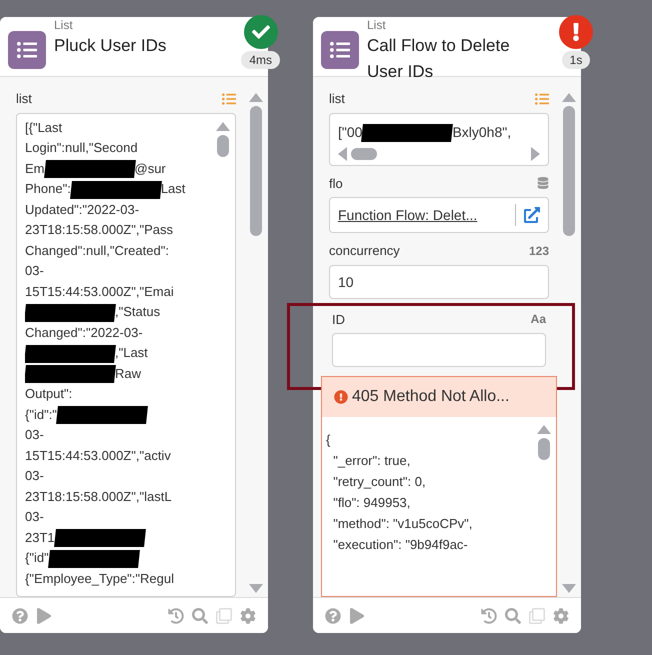  What do you see at coordinates (379, 482) in the screenshot?
I see `code-line: "retry_count": 0,` at bounding box center [379, 482].